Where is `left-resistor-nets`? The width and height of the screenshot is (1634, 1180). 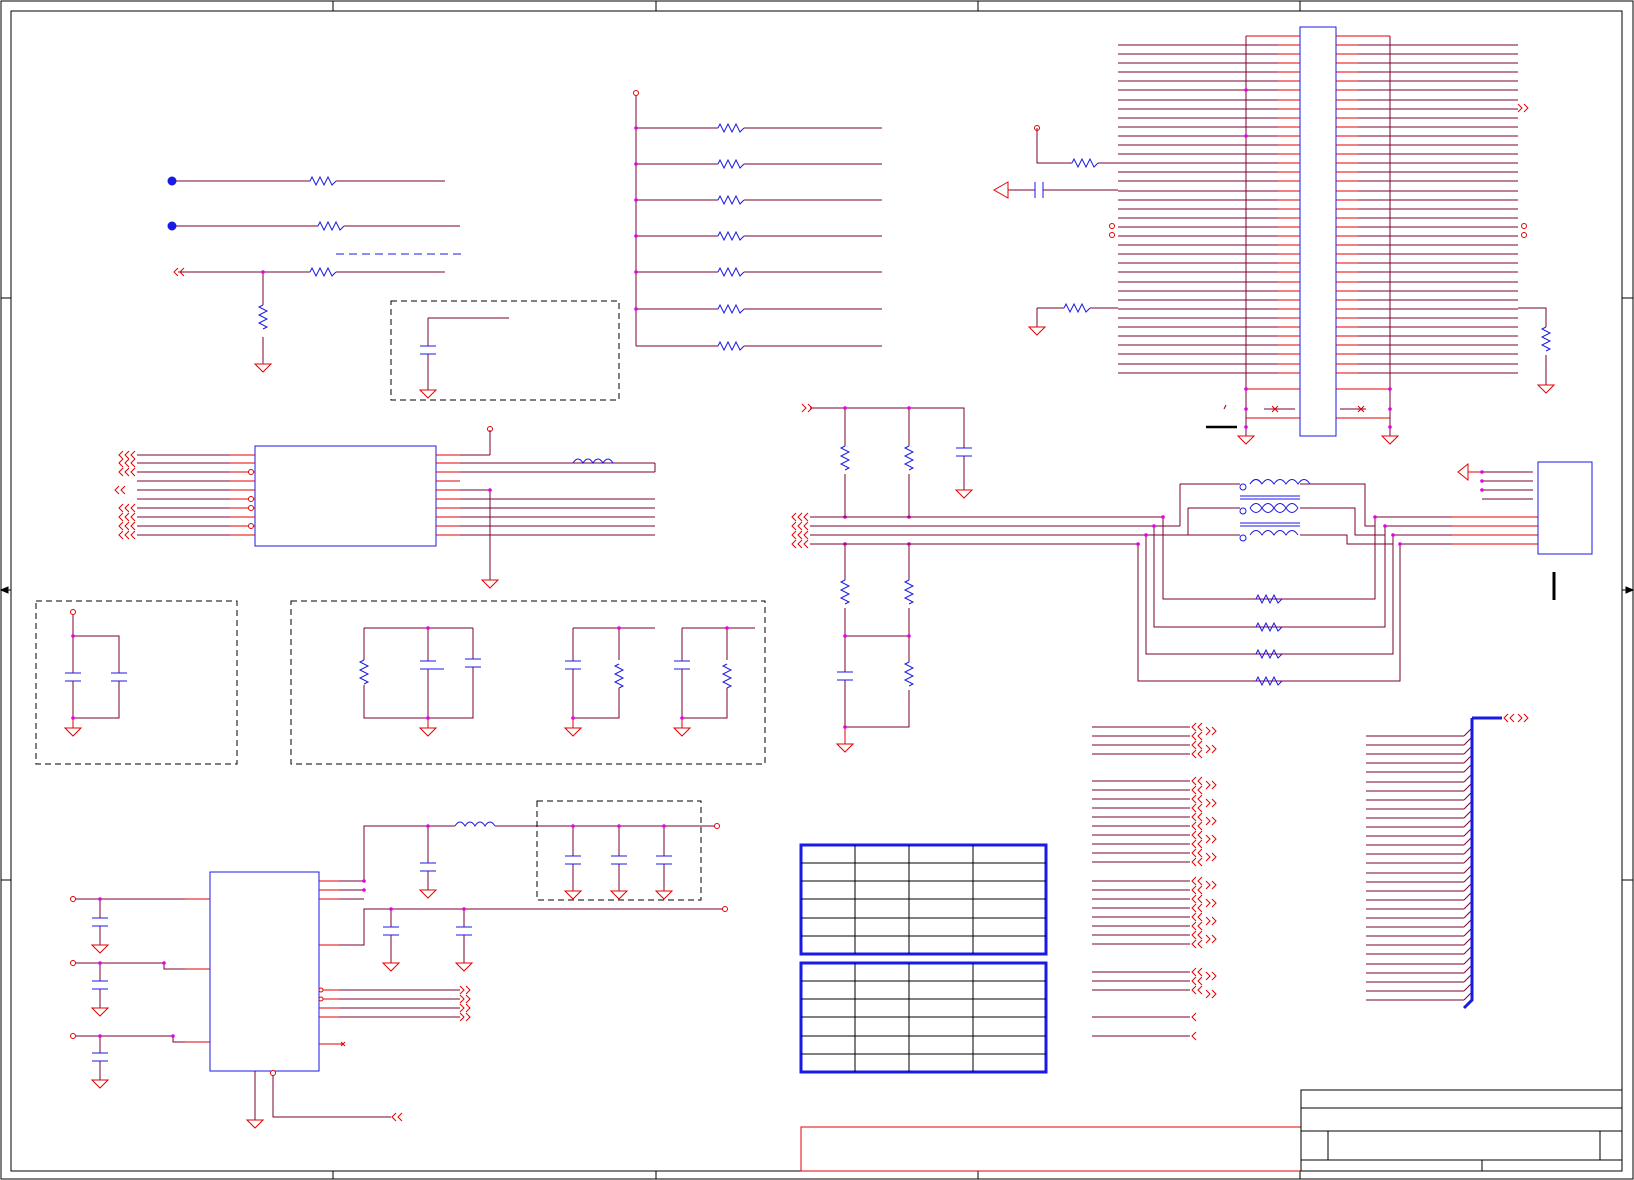
left-resistor-nets is located at coordinates (315, 274).